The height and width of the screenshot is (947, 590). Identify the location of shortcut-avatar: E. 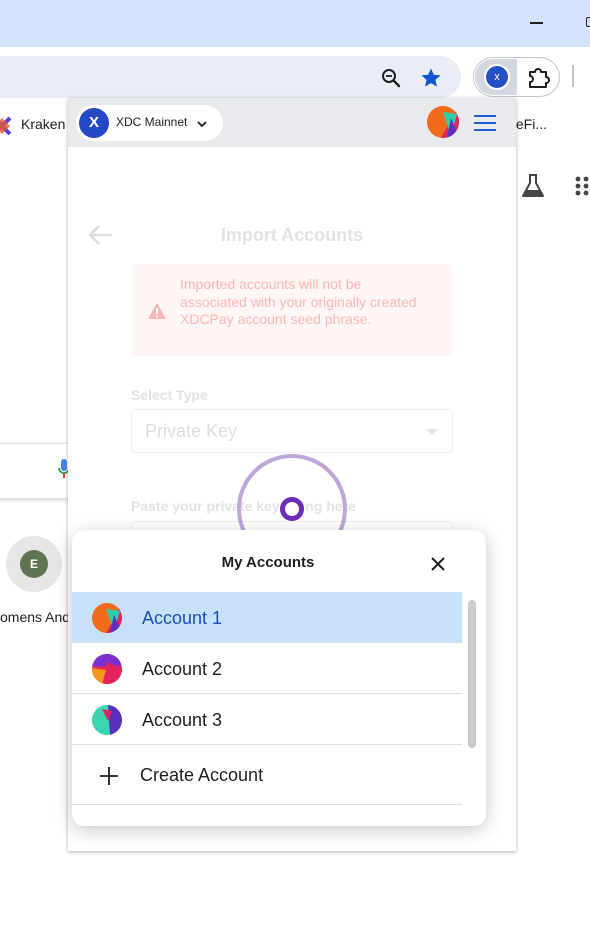
(34, 564).